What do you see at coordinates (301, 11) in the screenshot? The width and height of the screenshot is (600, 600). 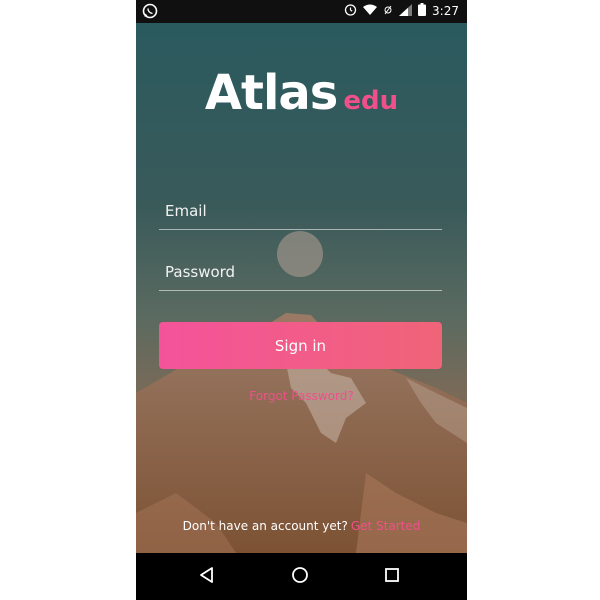 I see `status-bar: 3:27` at bounding box center [301, 11].